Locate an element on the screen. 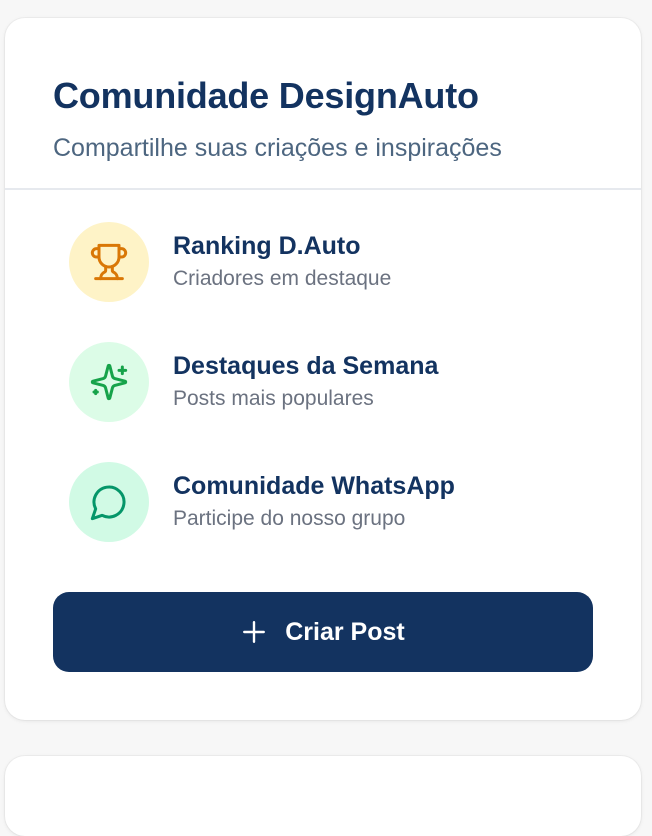  create-post-label: Criar Post is located at coordinates (345, 631).